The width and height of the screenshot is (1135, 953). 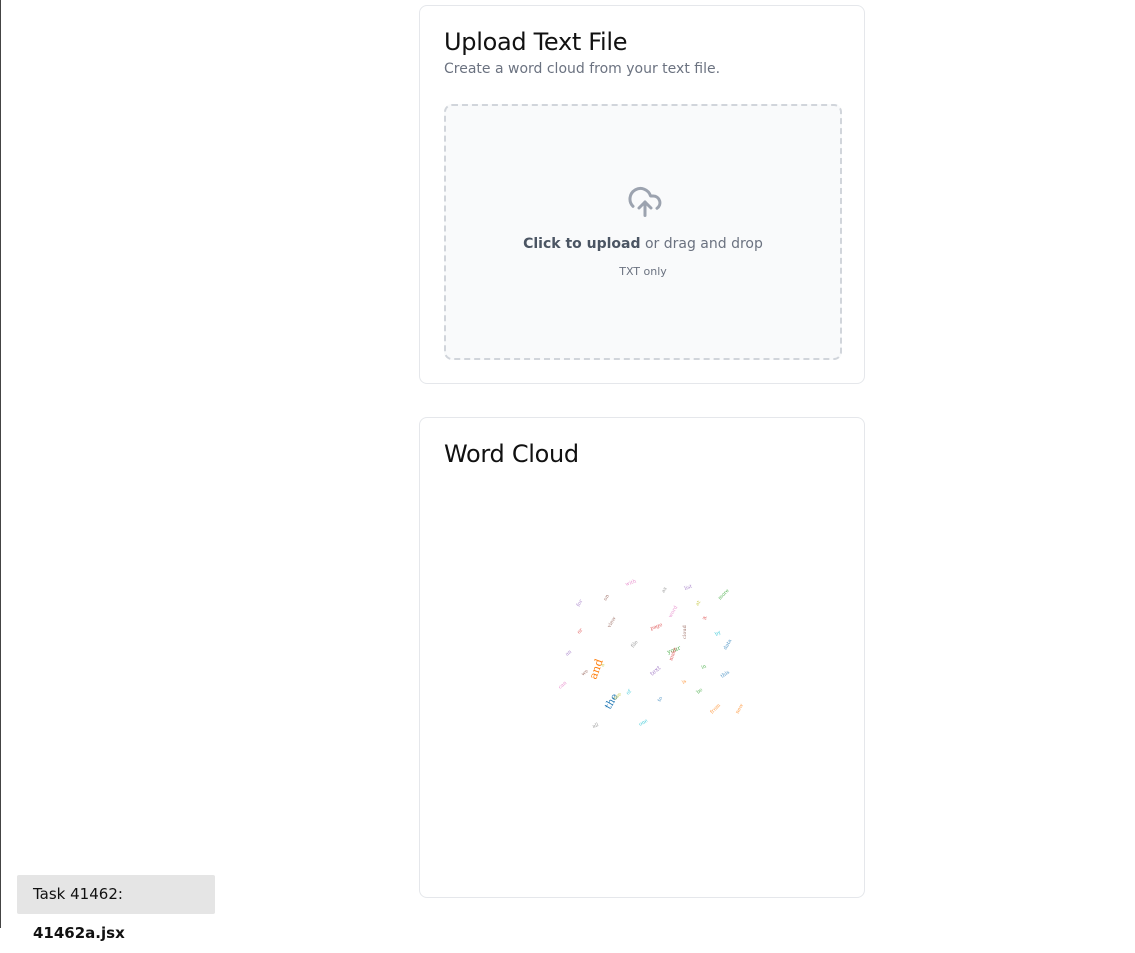 I want to click on upload-card-title: Upload Text File, so click(x=536, y=42).